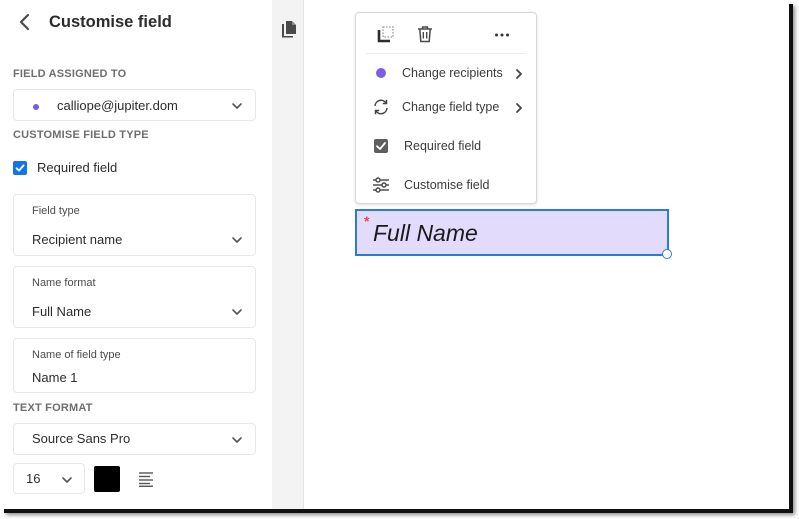 The image size is (799, 519). What do you see at coordinates (56, 211) in the screenshot?
I see `field-type-label: Field type` at bounding box center [56, 211].